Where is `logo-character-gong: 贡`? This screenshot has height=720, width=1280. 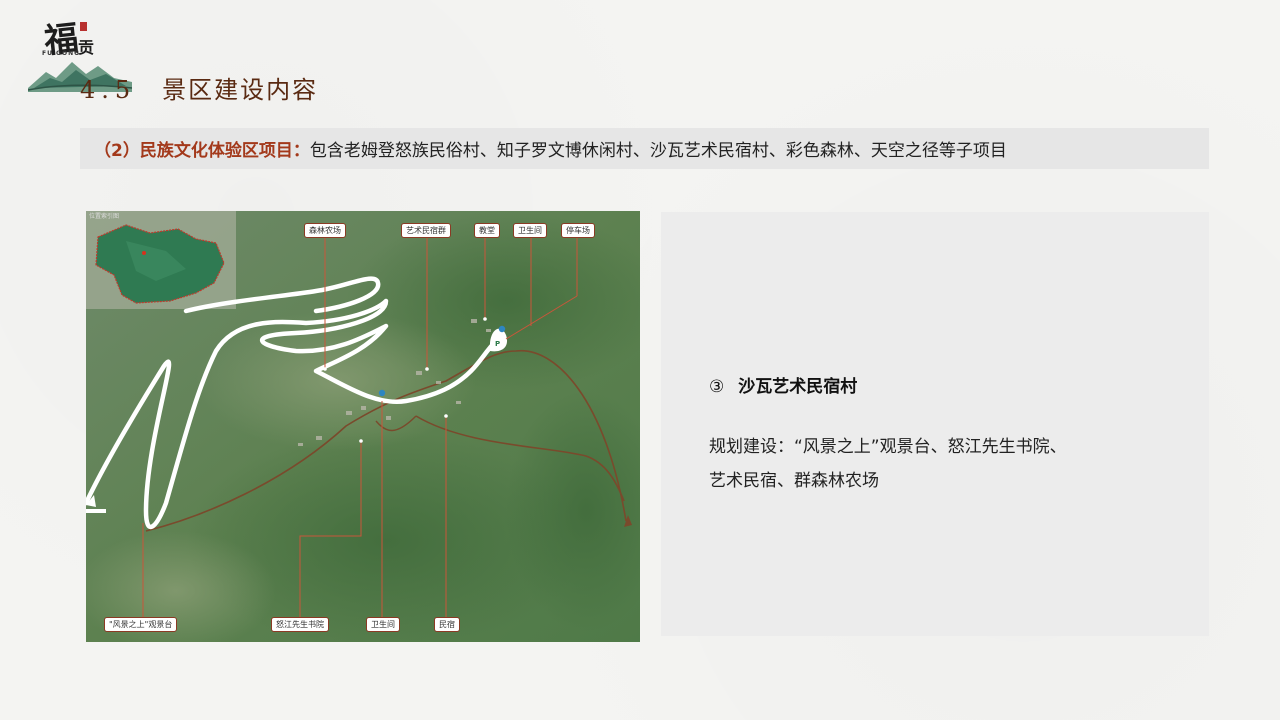
logo-character-gong: 贡 is located at coordinates (86, 47).